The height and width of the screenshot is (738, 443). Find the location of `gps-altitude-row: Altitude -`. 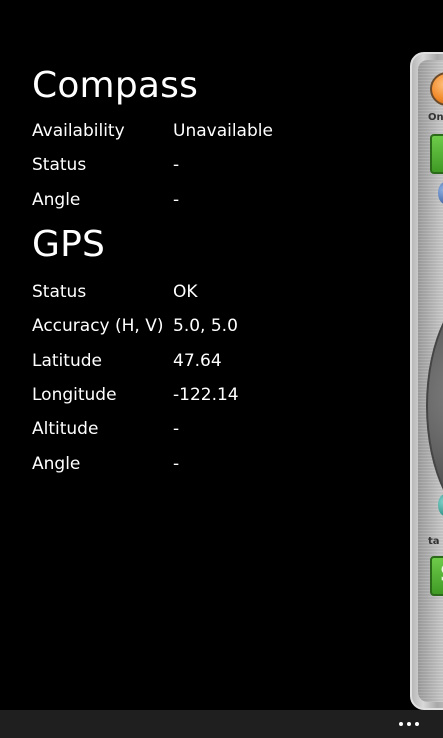

gps-altitude-row: Altitude - is located at coordinates (217, 429).